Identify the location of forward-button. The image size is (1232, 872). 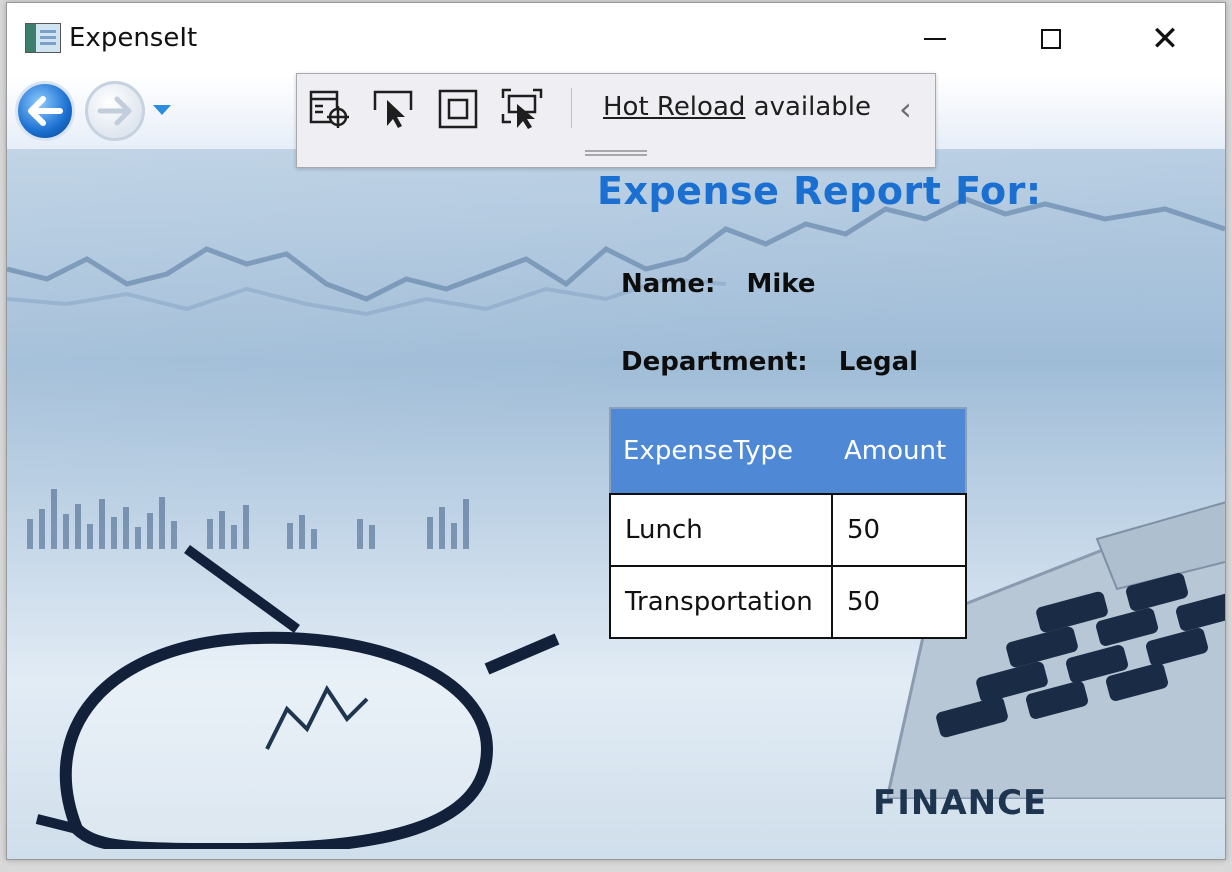
(115, 111).